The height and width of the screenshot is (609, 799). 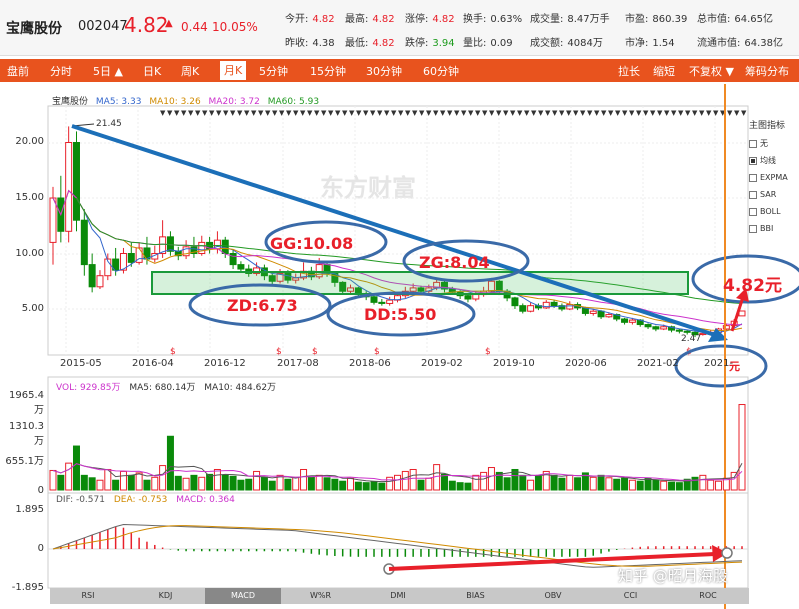 I want to click on stock-name: 宝鹰股份, so click(x=34, y=29).